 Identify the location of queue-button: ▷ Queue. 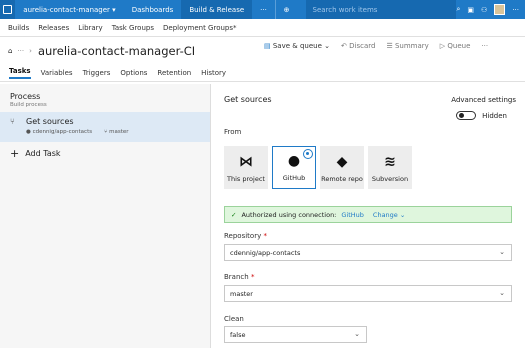
(455, 46).